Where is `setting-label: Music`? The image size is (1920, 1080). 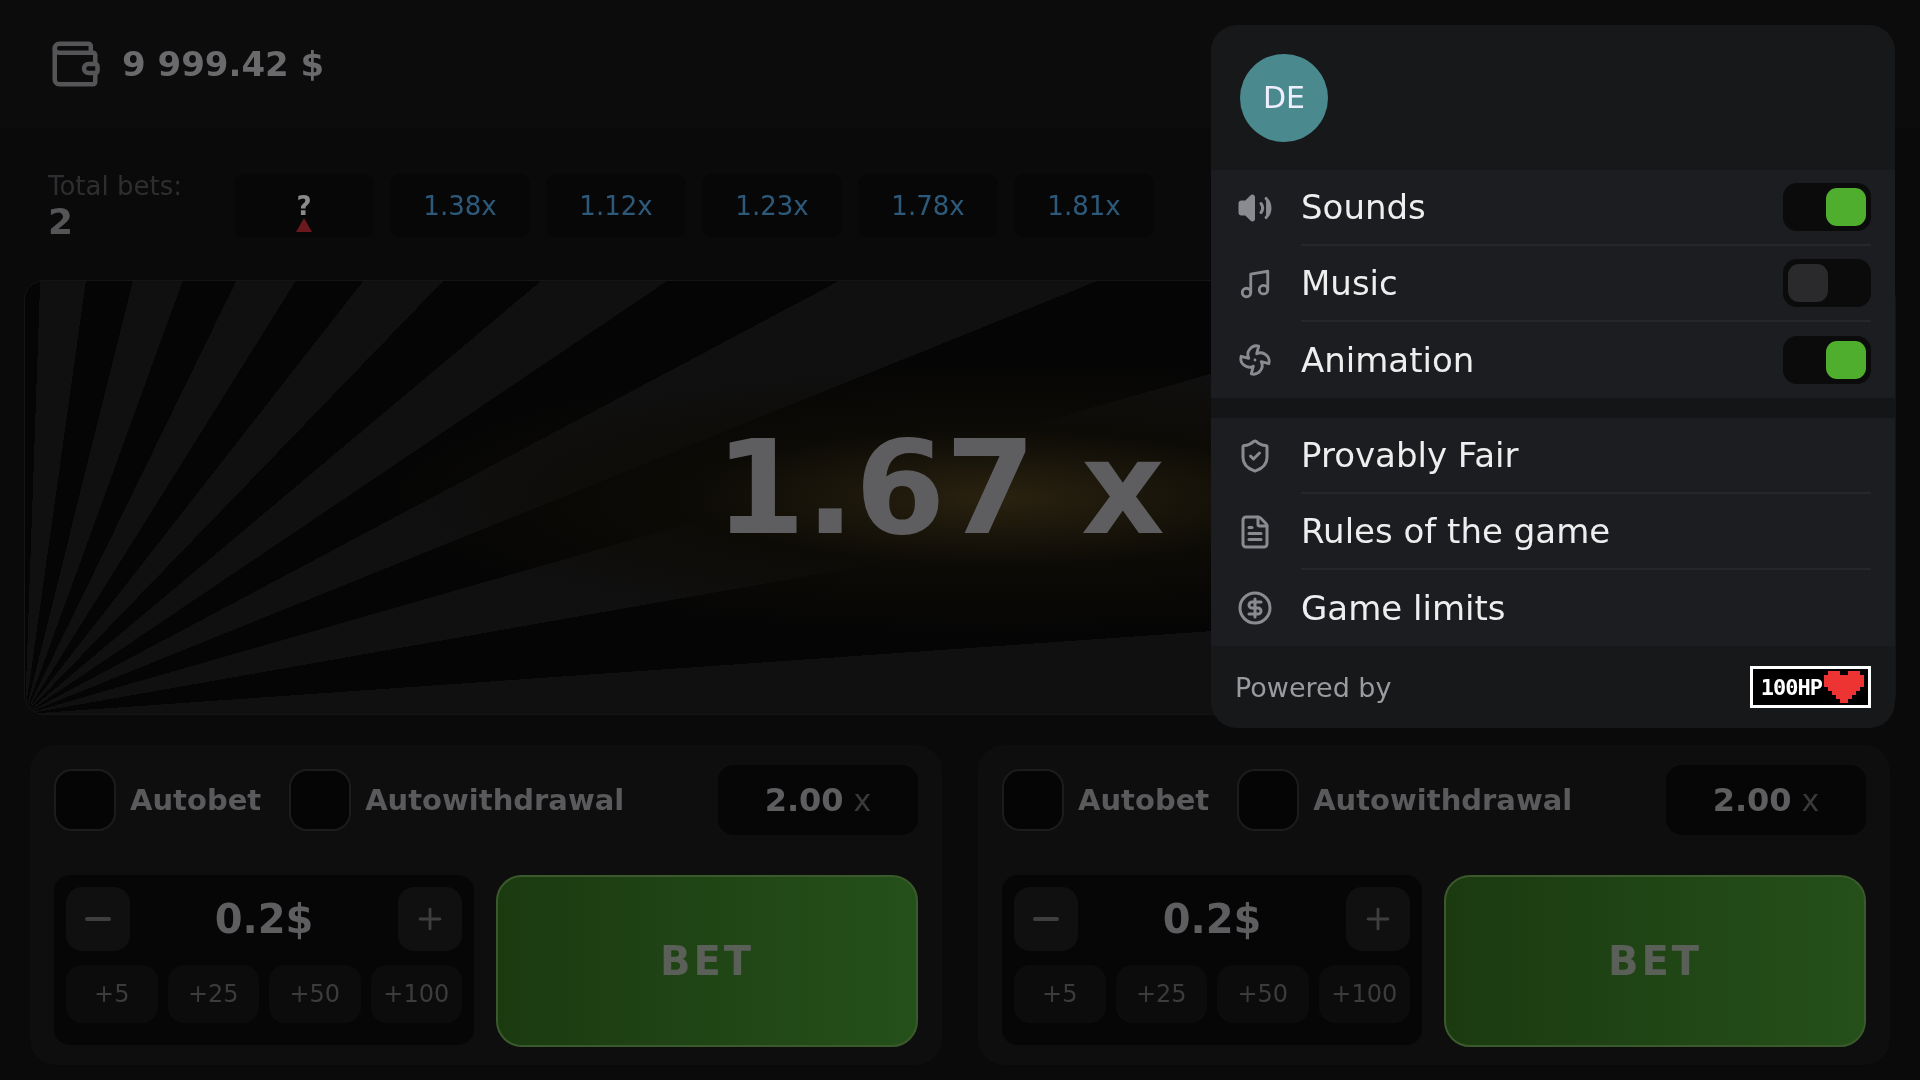
setting-label: Music is located at coordinates (1350, 283).